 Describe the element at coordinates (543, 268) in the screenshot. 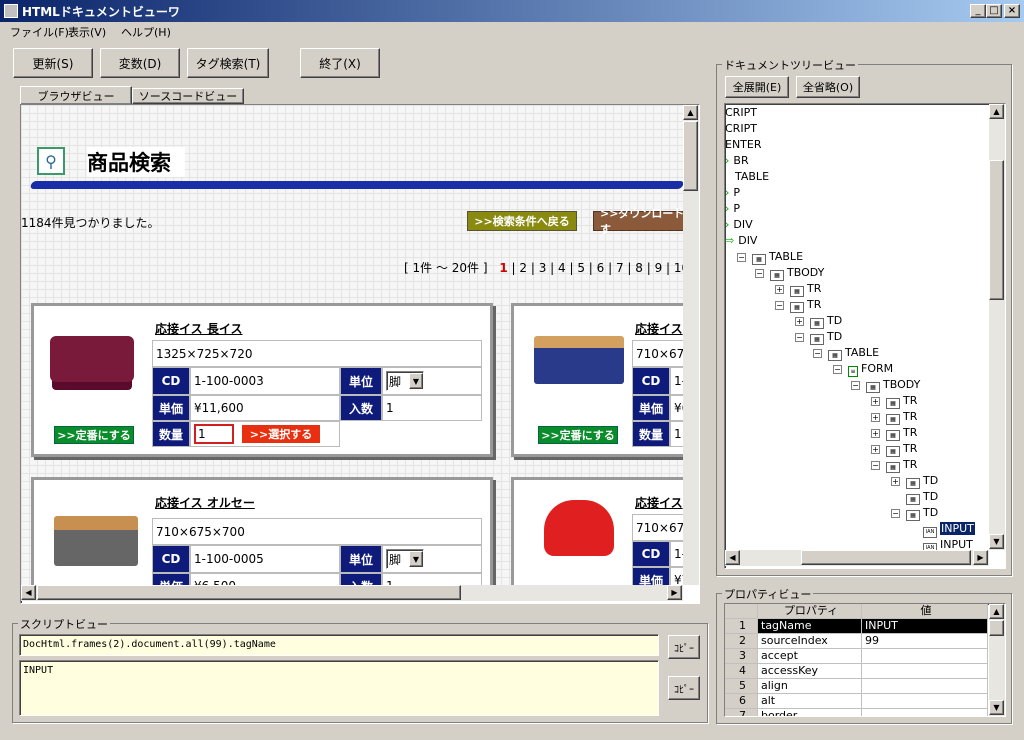

I see `page-link-3: 3` at that location.